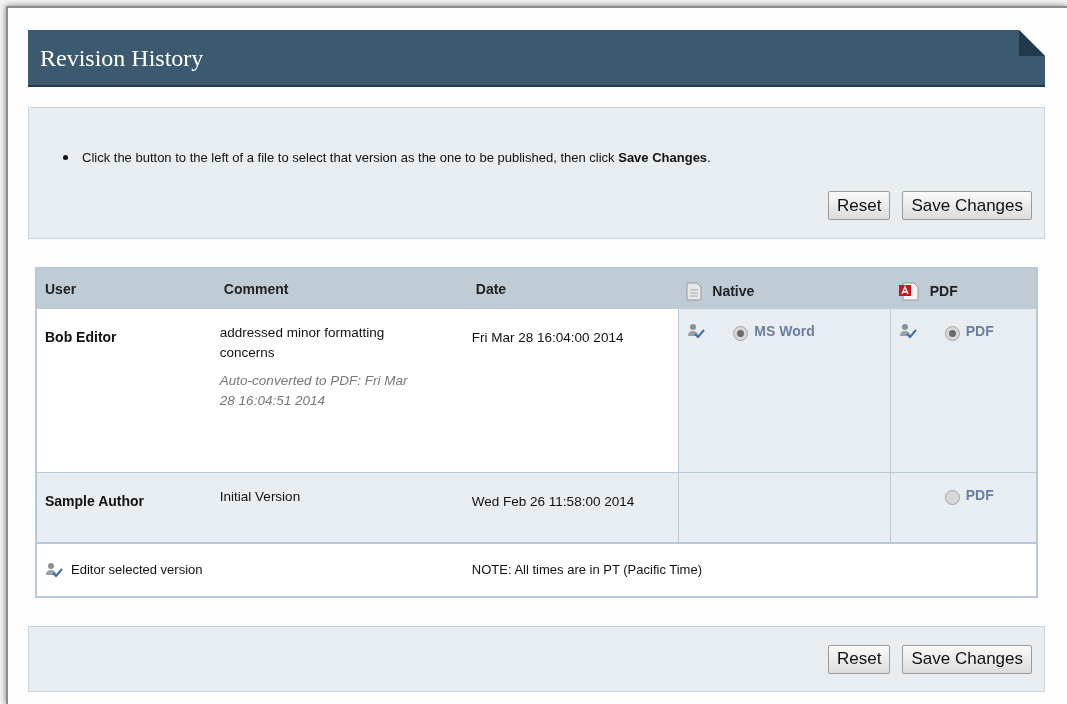  What do you see at coordinates (733, 291) in the screenshot?
I see `column-header: Native` at bounding box center [733, 291].